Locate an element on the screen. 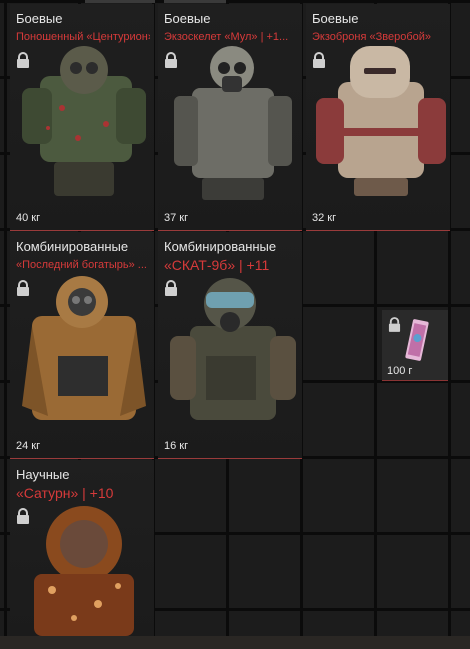  inventory-item-card: Научные «Сатурн» | +10 is located at coordinates (82, 548).